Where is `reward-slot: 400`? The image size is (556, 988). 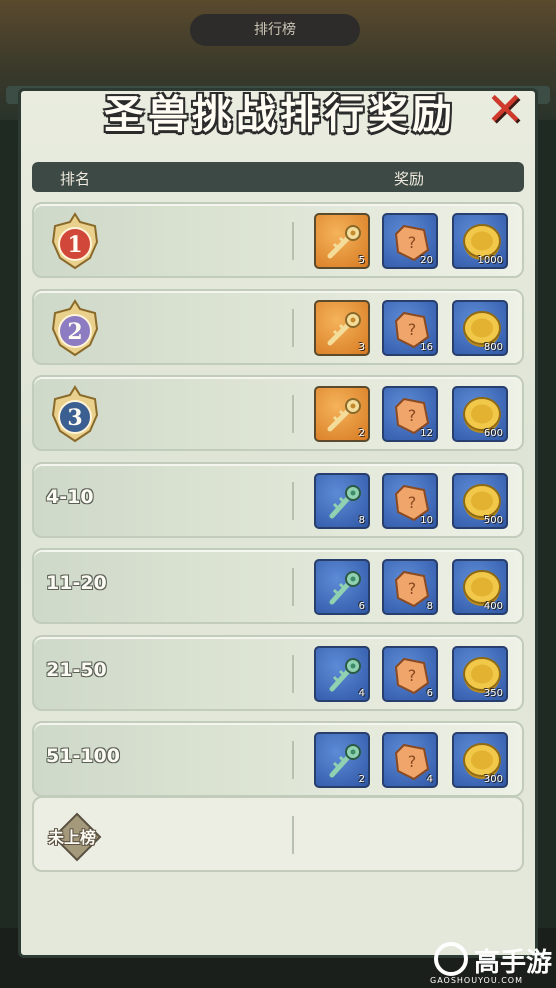
reward-slot: 400 is located at coordinates (480, 587).